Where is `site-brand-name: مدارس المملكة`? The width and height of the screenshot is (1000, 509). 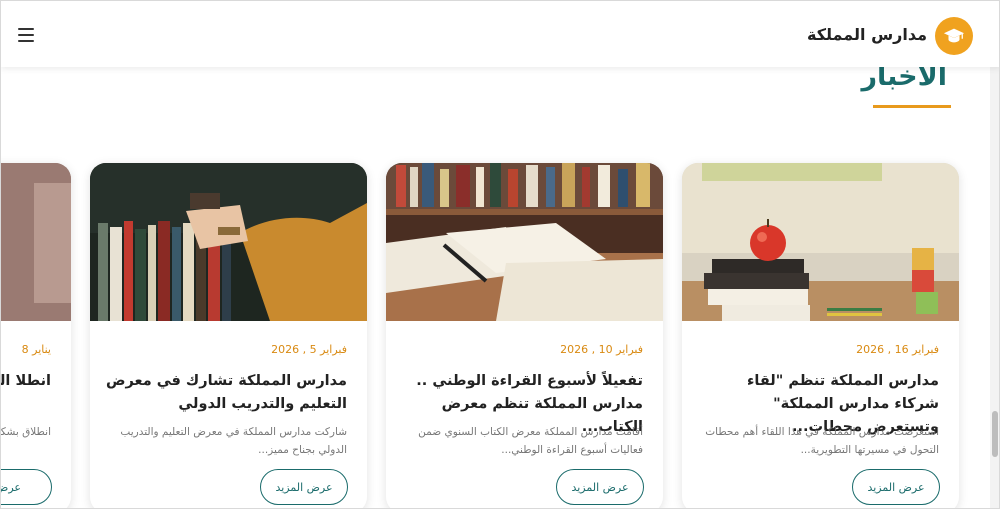 site-brand-name: مدارس المملكة is located at coordinates (867, 34).